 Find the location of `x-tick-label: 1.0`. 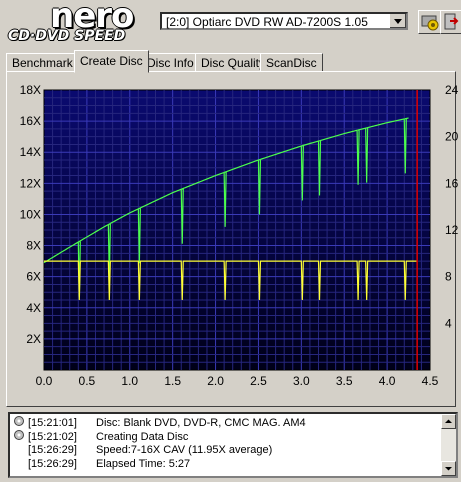

x-tick-label: 1.0 is located at coordinates (129, 381).